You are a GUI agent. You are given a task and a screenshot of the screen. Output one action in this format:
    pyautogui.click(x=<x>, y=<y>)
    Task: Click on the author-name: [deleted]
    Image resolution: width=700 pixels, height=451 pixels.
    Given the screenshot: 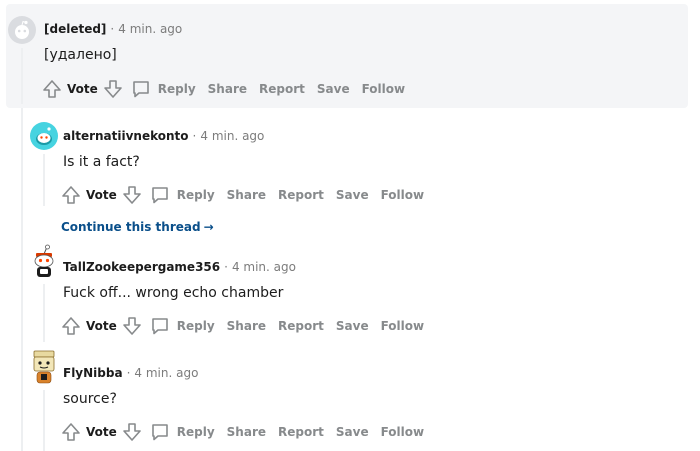 What is the action you would take?
    pyautogui.click(x=75, y=29)
    